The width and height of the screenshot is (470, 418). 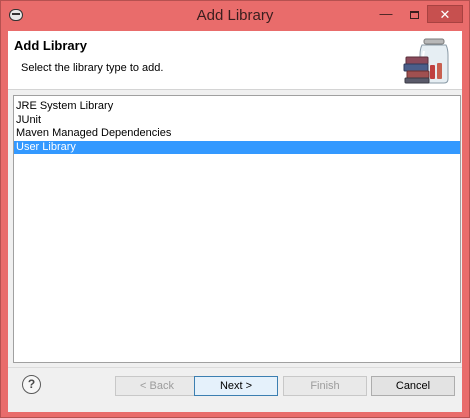 What do you see at coordinates (386, 14) in the screenshot?
I see `minimize-button: —` at bounding box center [386, 14].